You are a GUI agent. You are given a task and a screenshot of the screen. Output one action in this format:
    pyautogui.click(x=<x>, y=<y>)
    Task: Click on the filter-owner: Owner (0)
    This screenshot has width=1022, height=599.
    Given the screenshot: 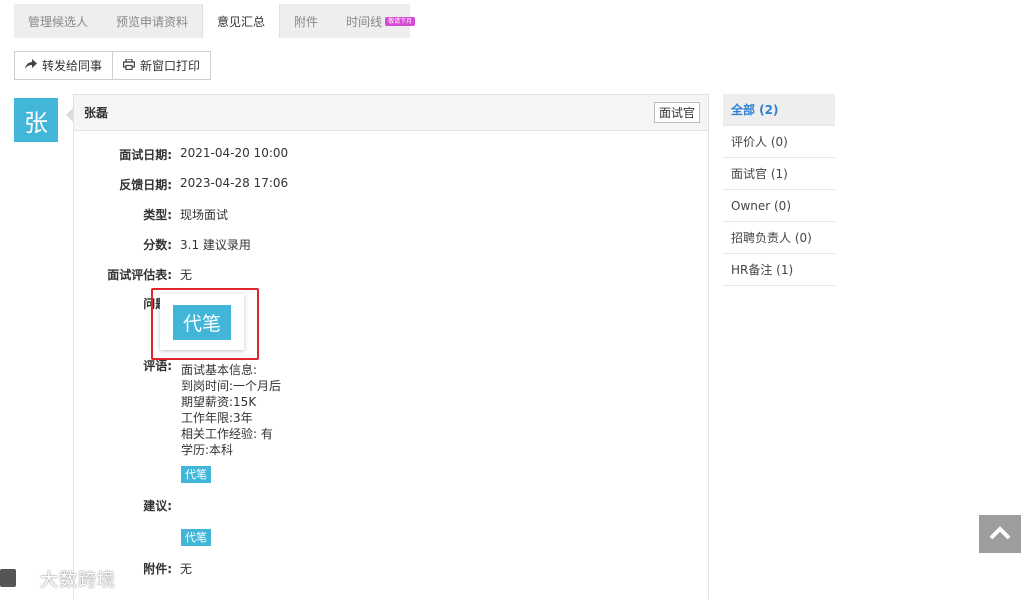 What is the action you would take?
    pyautogui.click(x=779, y=206)
    